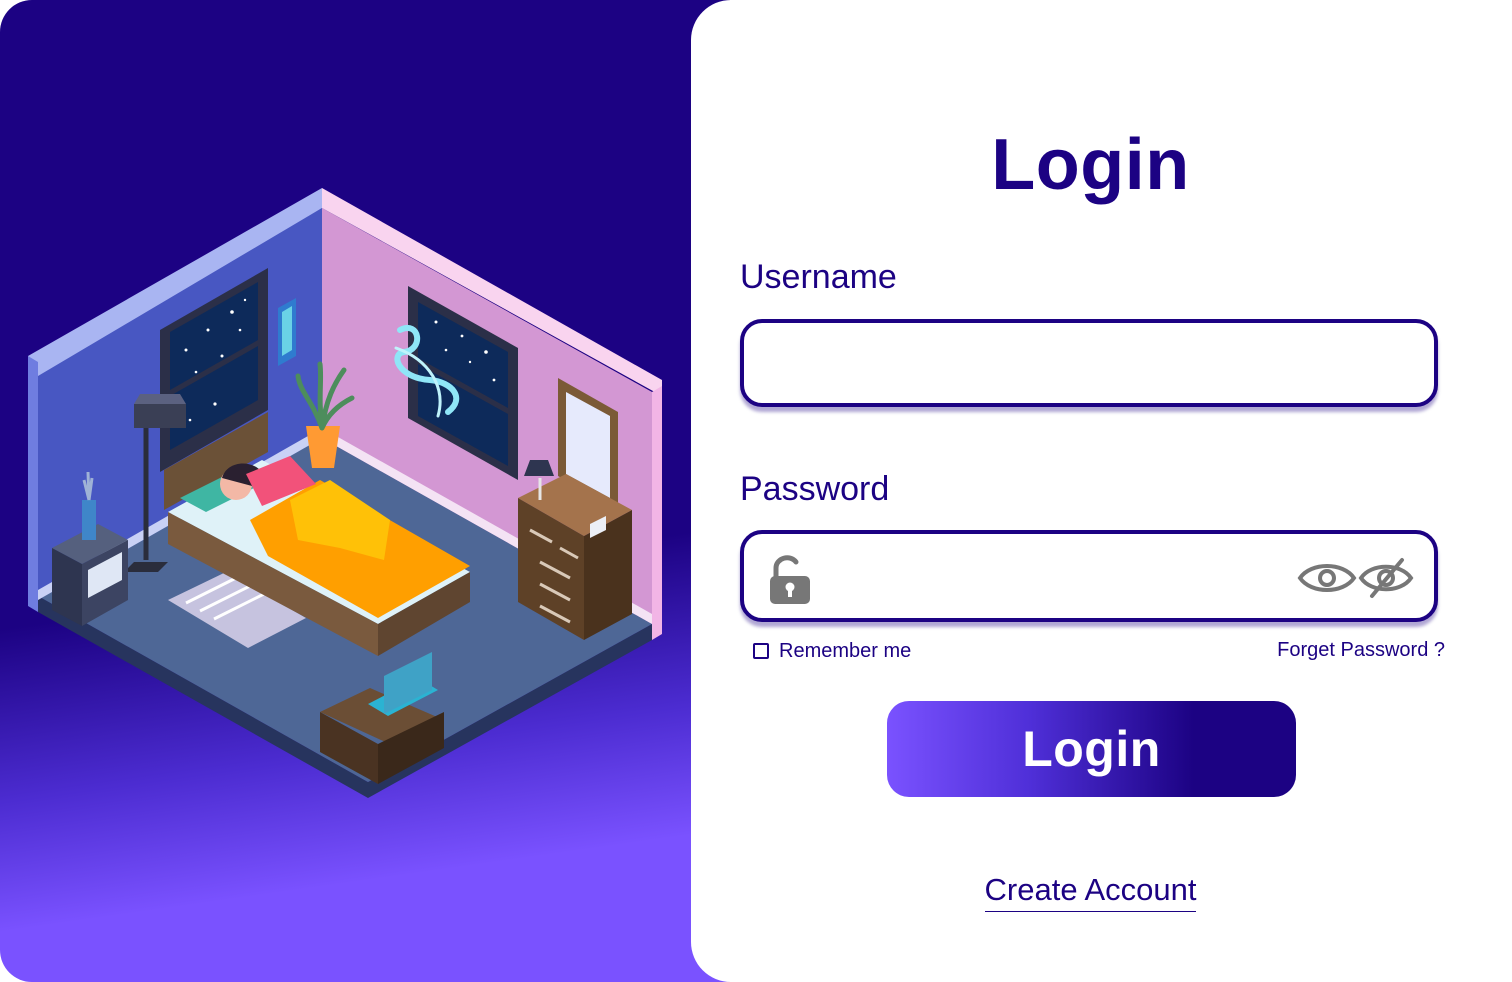 The height and width of the screenshot is (982, 1512). Describe the element at coordinates (761, 651) in the screenshot. I see `remember-me-checkbox` at that location.